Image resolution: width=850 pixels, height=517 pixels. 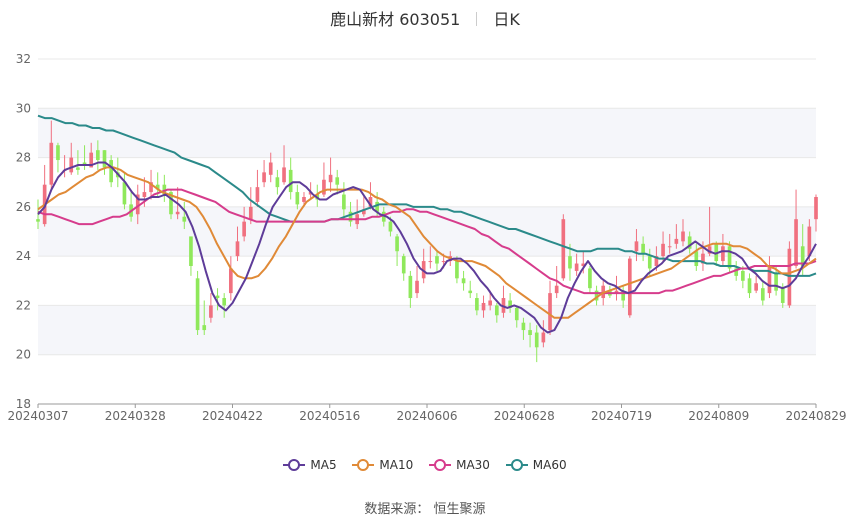 What do you see at coordinates (23, 231) in the screenshot?
I see `y-axis: 1820222426283032` at bounding box center [23, 231].